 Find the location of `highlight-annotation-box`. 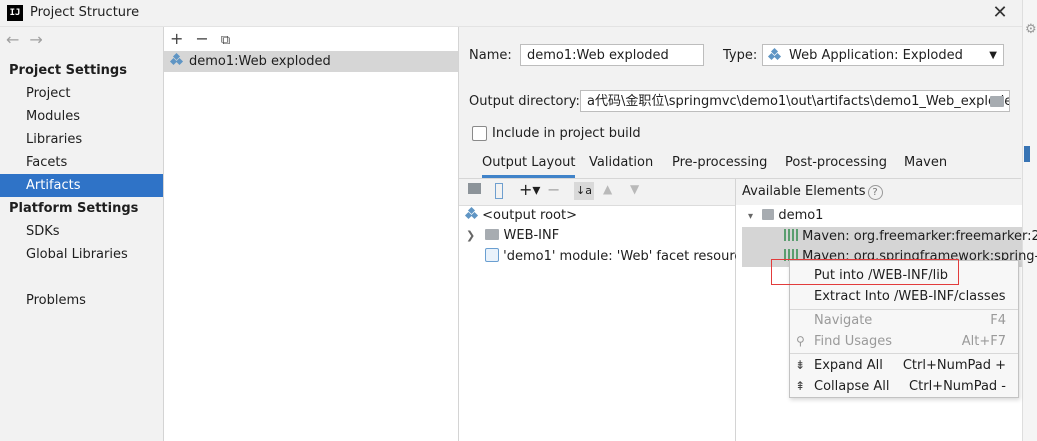

highlight-annotation-box is located at coordinates (865, 272).